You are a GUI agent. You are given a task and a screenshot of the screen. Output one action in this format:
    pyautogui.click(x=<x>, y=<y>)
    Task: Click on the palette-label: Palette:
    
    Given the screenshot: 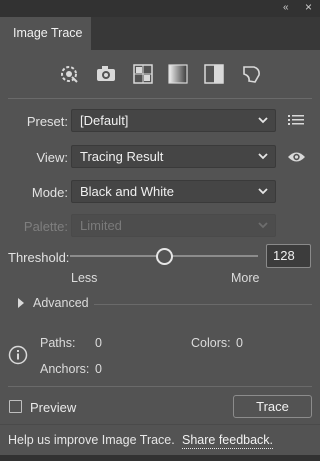 What is the action you would take?
    pyautogui.click(x=45, y=226)
    